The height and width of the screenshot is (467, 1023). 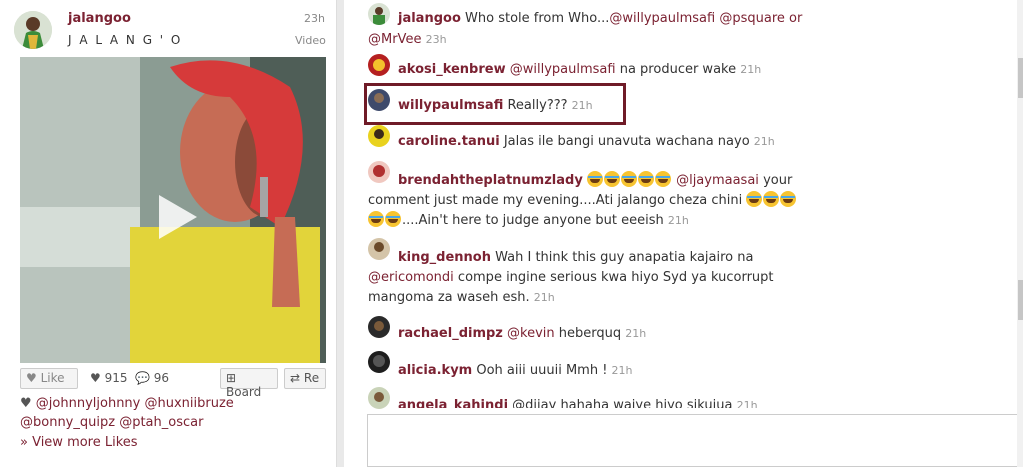 What do you see at coordinates (152, 378) in the screenshot?
I see `comments-count: 💬 96` at bounding box center [152, 378].